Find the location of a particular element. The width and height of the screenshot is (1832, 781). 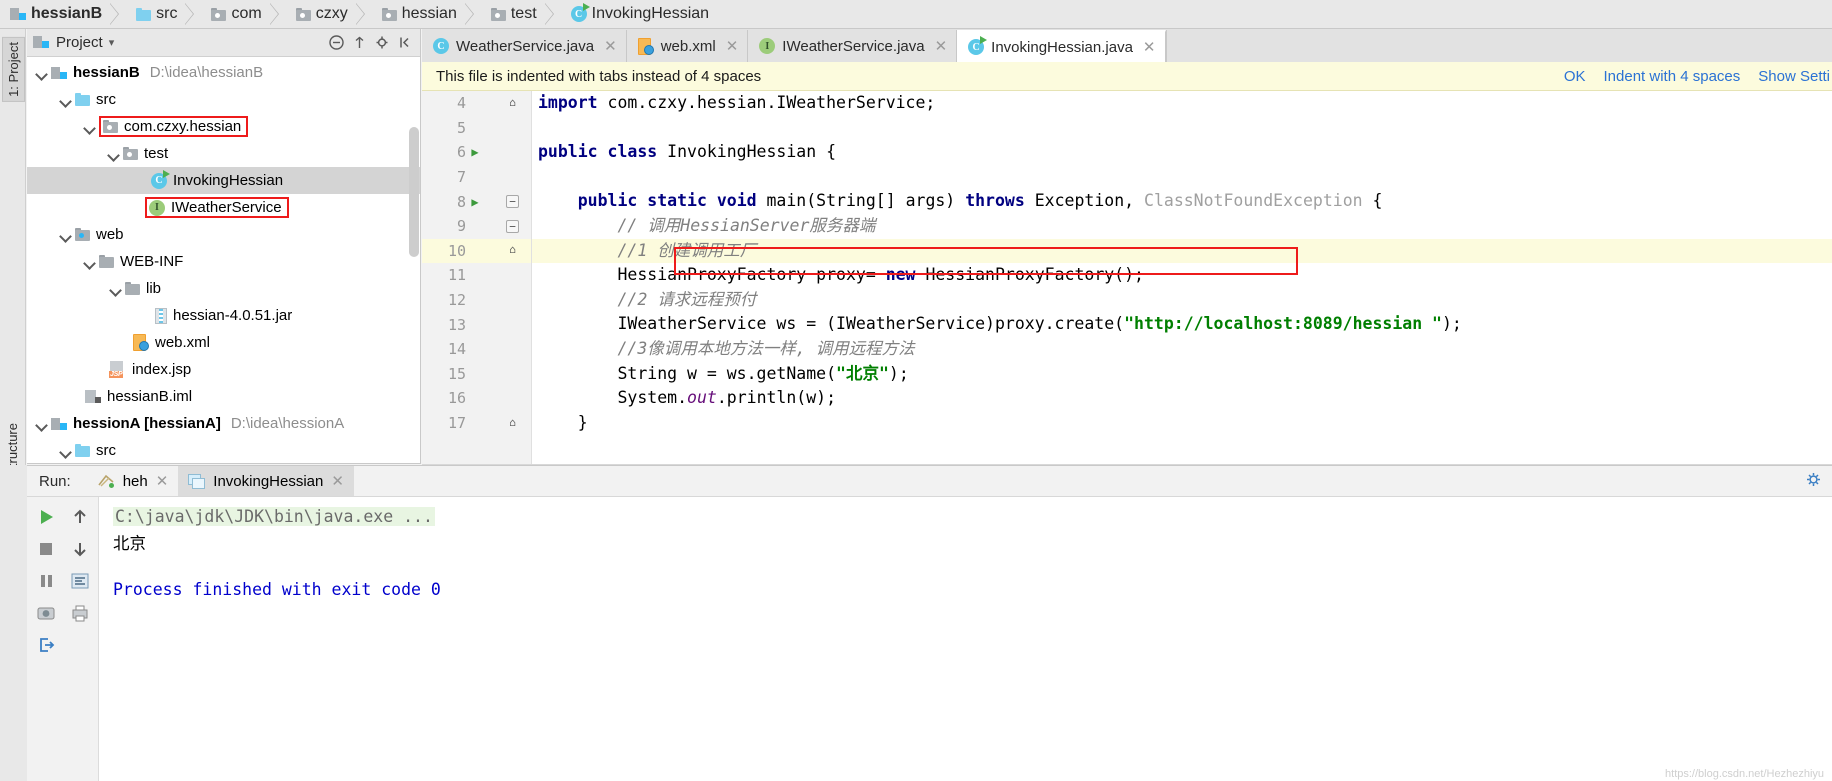

package-icon is located at coordinates (389, 14).